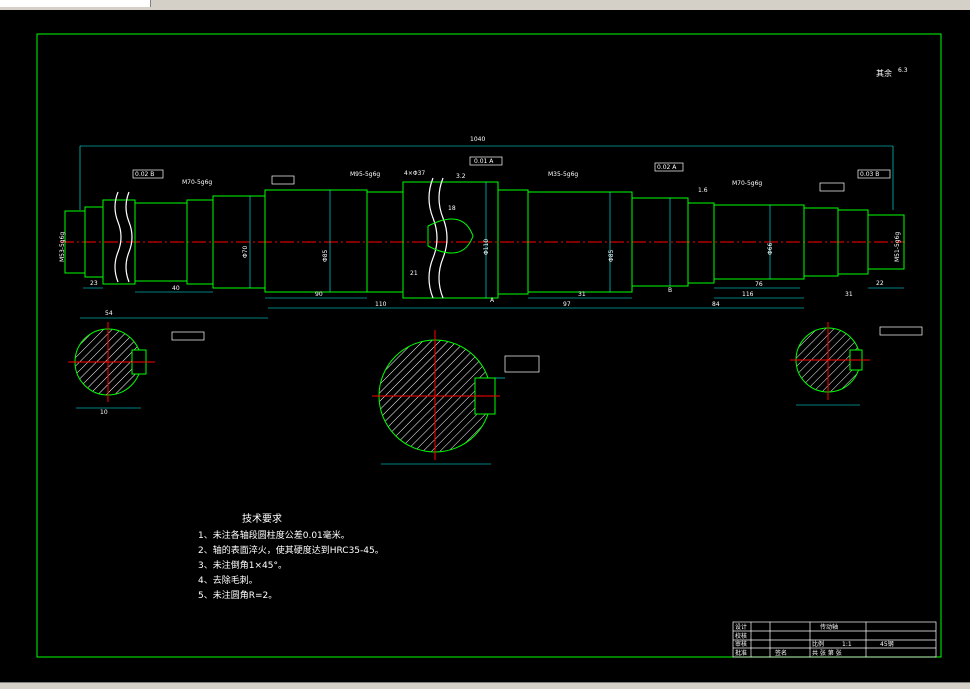 Image resolution: width=970 pixels, height=689 pixels. What do you see at coordinates (144, 174) in the screenshot?
I see `gtol-a: 0.02 B` at bounding box center [144, 174].